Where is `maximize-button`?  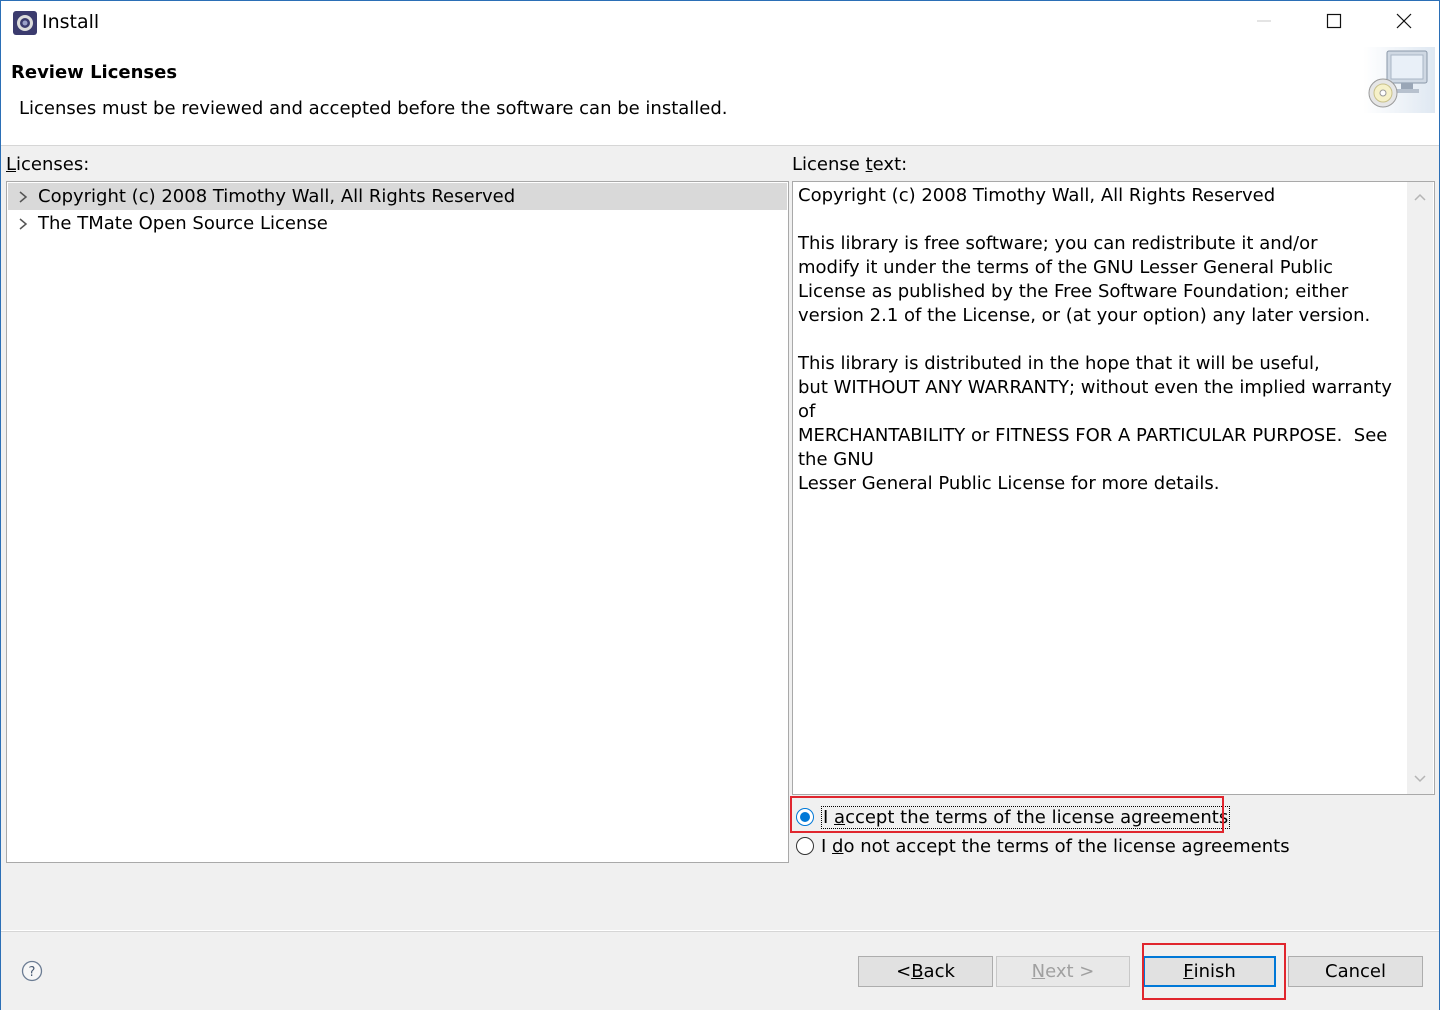 maximize-button is located at coordinates (1334, 23).